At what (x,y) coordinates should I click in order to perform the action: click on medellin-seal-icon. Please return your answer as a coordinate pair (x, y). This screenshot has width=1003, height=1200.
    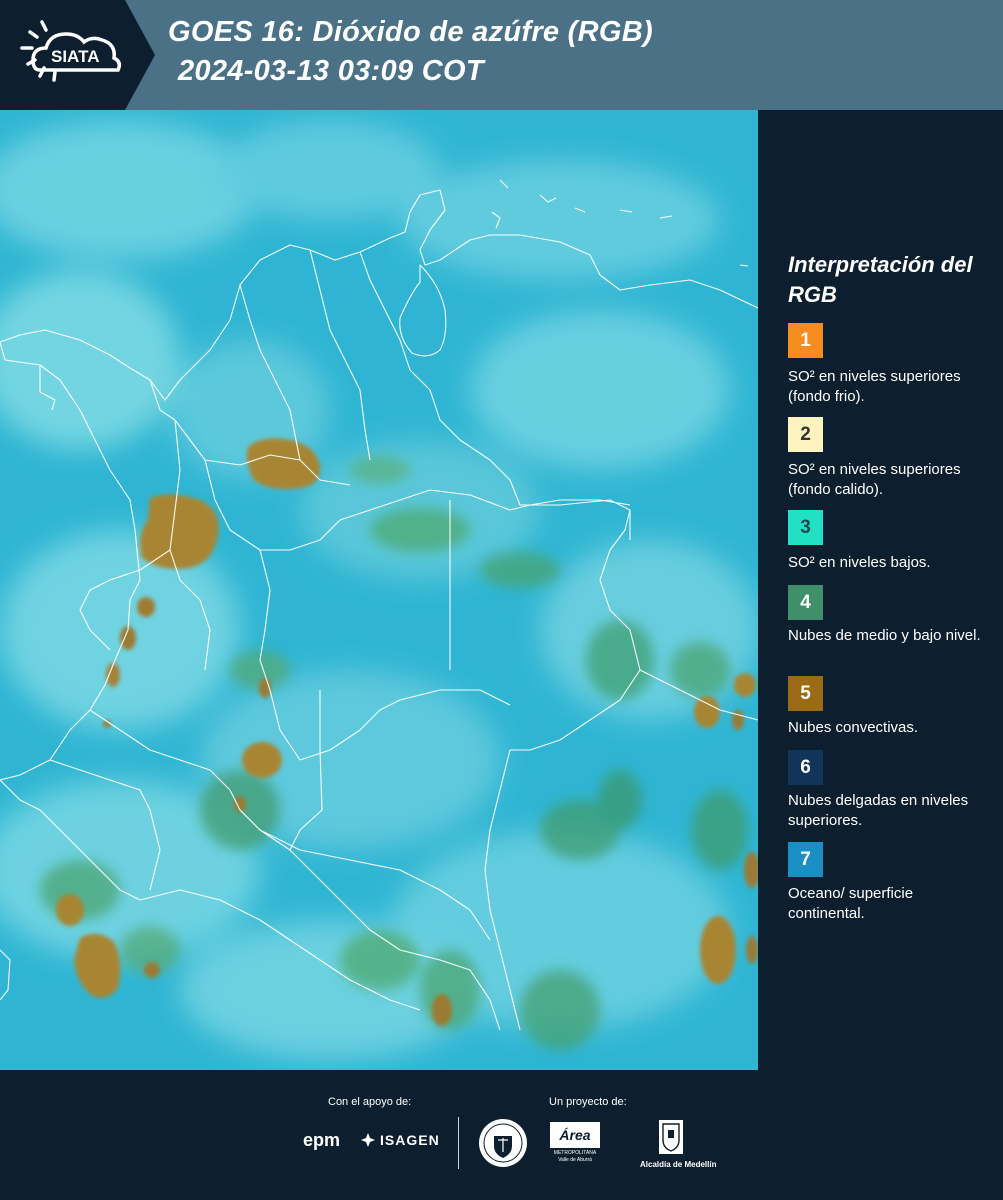
    Looking at the image, I should click on (503, 1145).